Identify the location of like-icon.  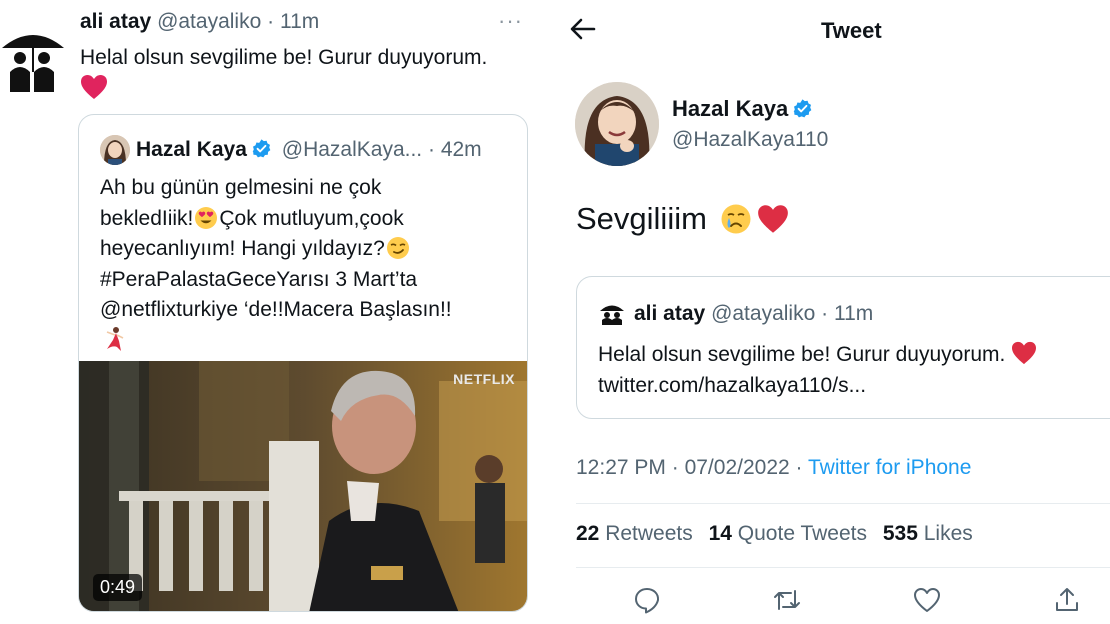
(927, 600).